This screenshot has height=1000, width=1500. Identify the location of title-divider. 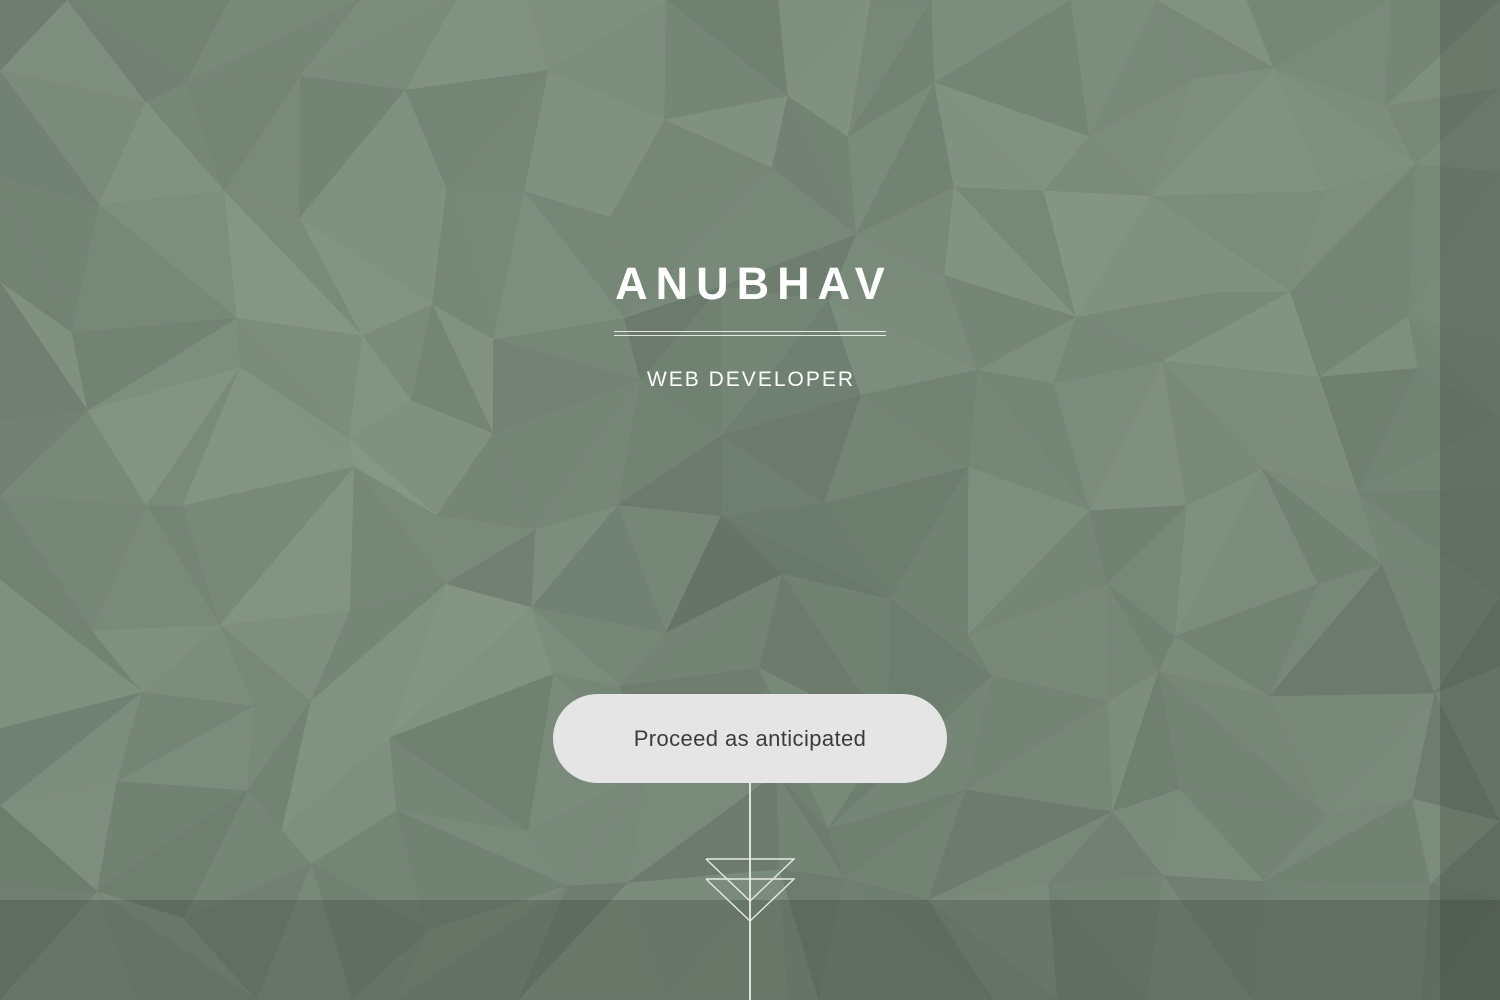
(750, 333).